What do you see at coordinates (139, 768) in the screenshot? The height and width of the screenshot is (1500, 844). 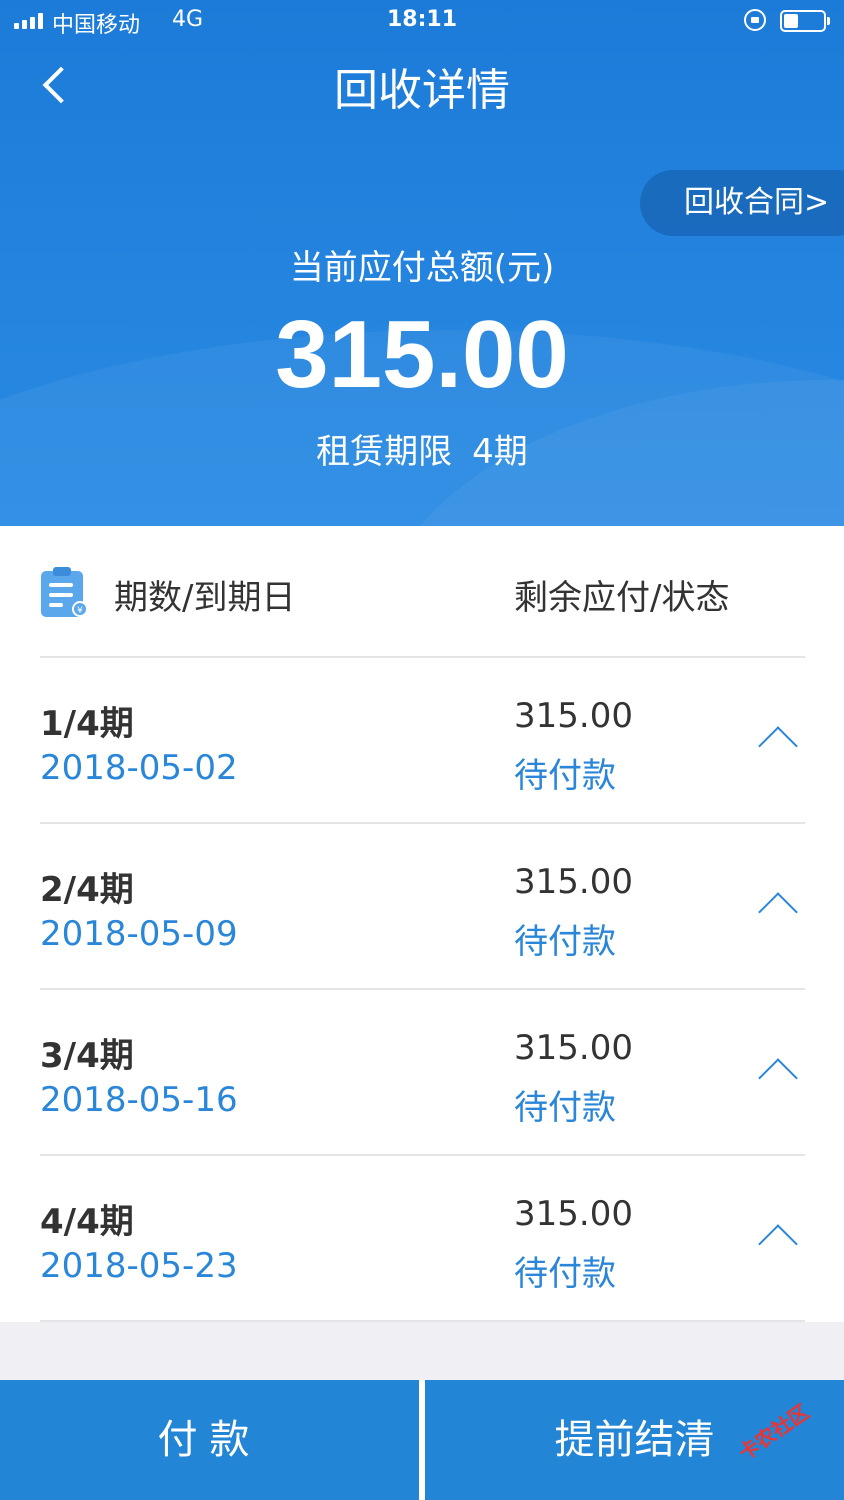 I see `due-date: 2018-05-02` at bounding box center [139, 768].